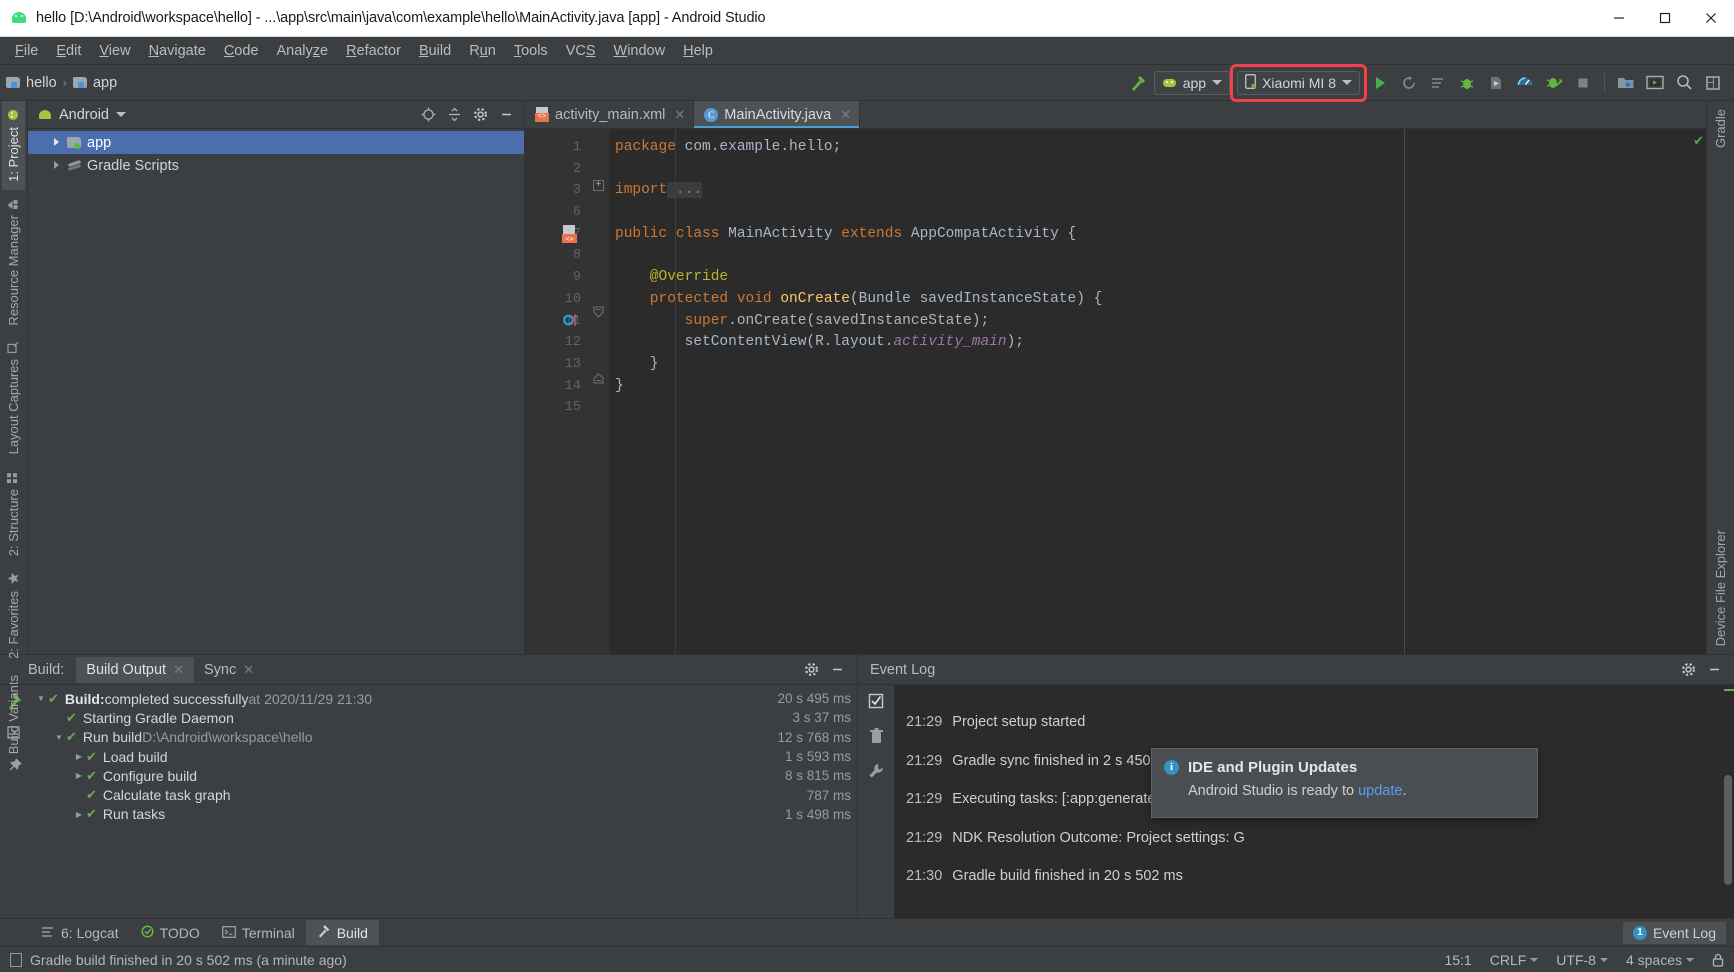 This screenshot has width=1734, height=972. Describe the element at coordinates (1582, 960) in the screenshot. I see `encoding-selector: UTF-8` at that location.